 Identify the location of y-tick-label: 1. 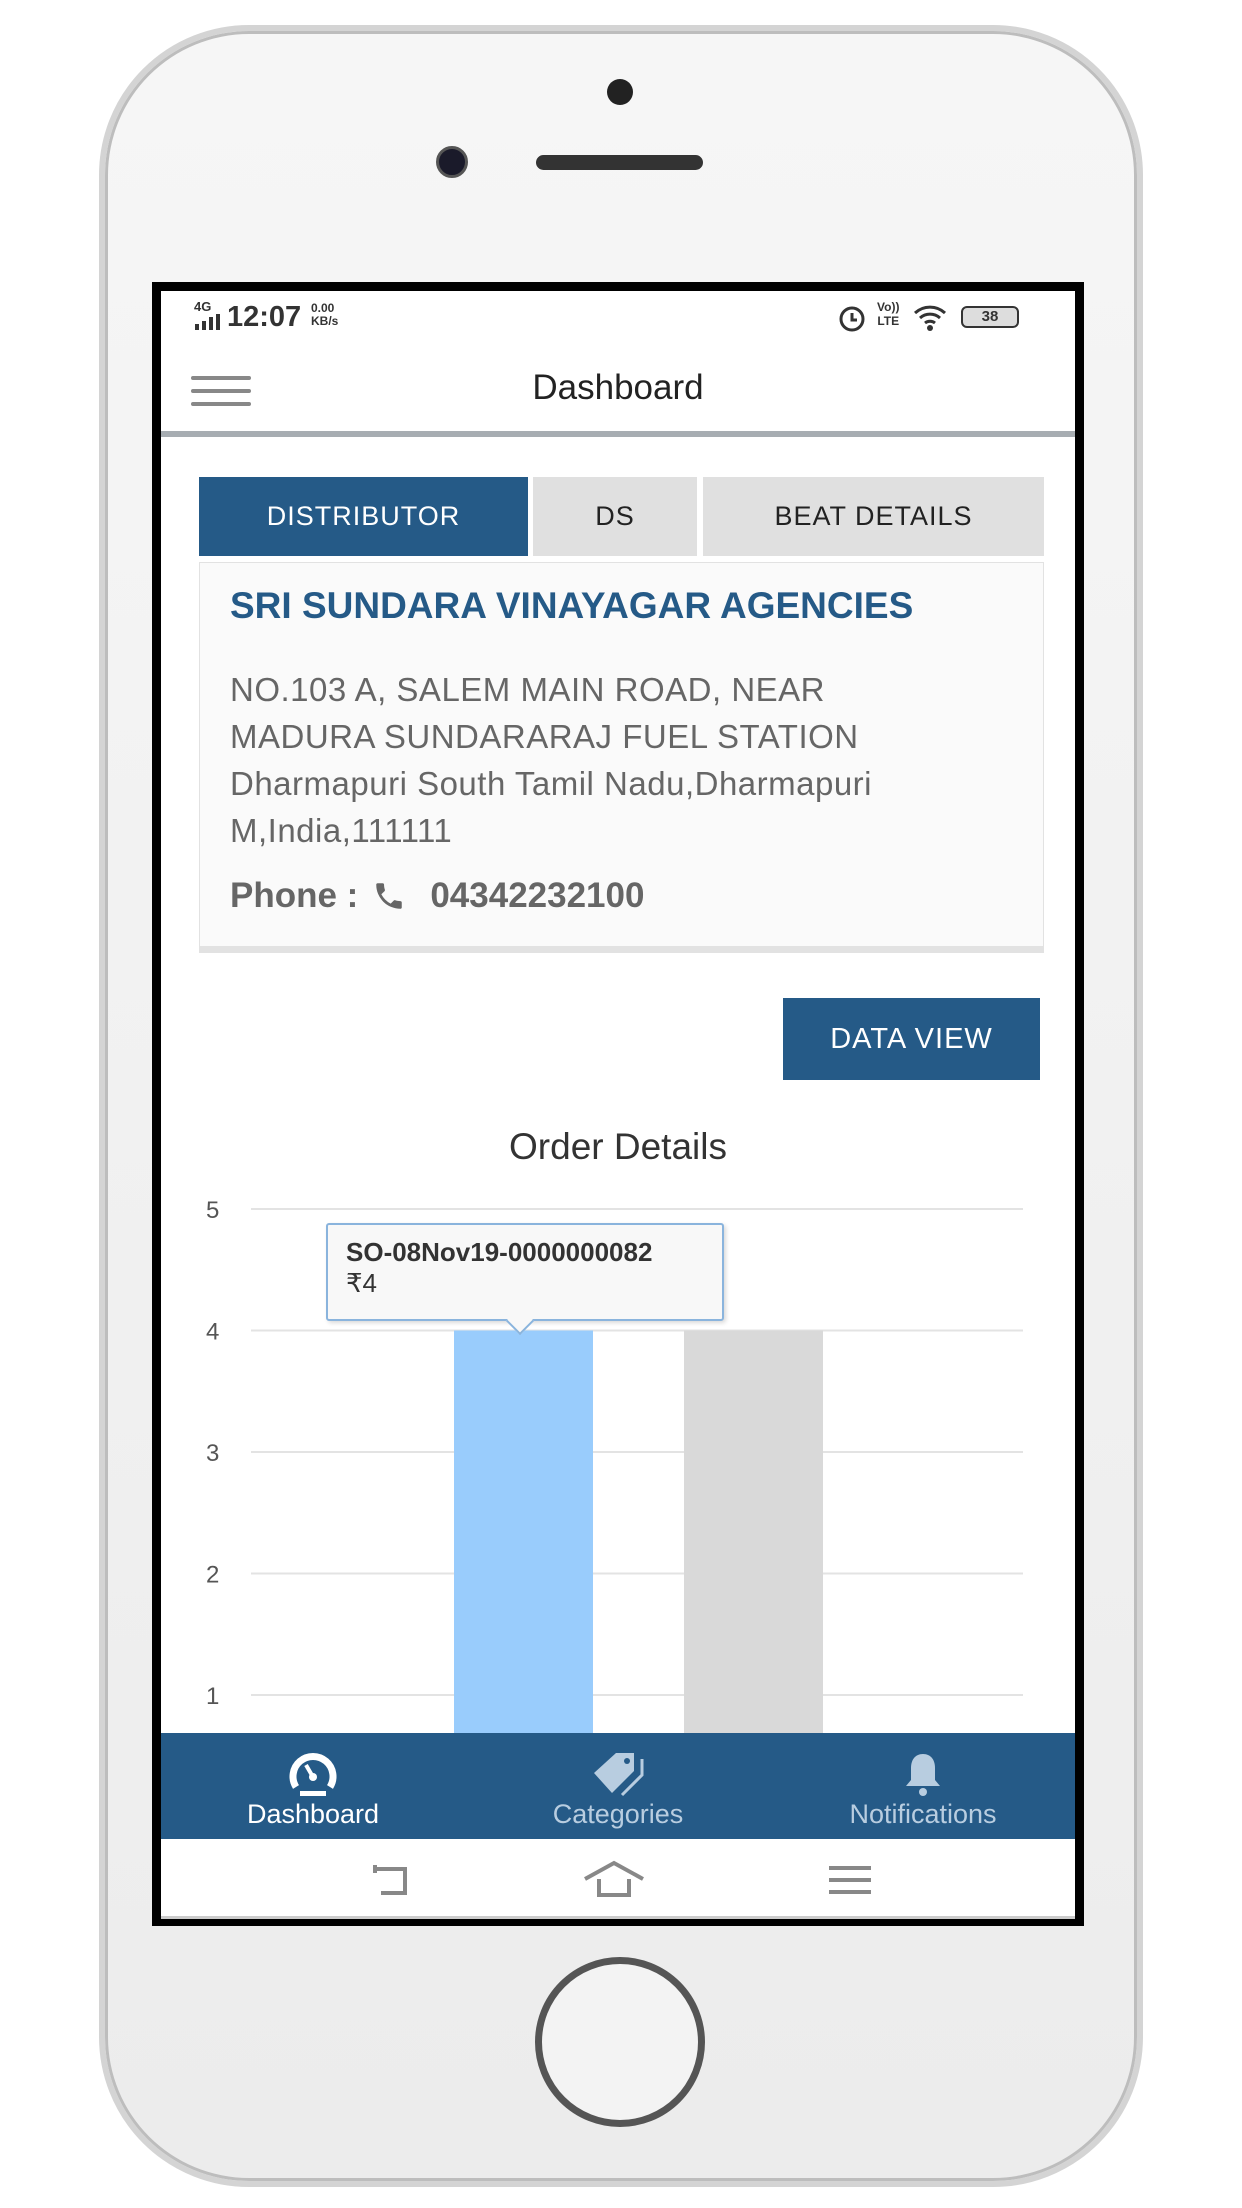
(212, 1696).